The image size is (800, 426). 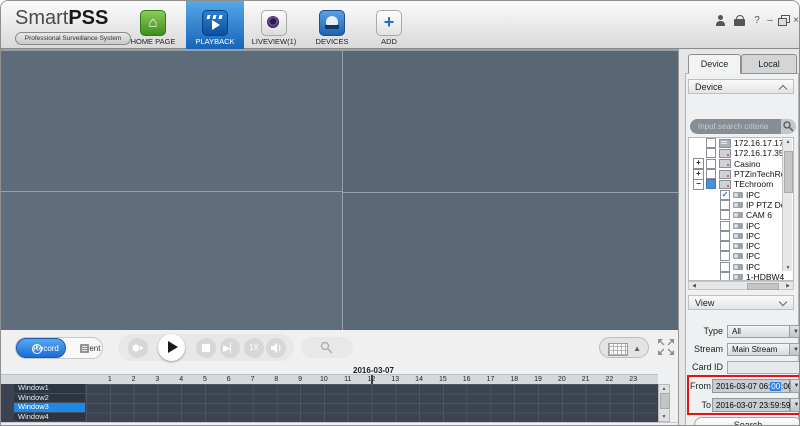 I want to click on hour-tick: 6, so click(x=228, y=379).